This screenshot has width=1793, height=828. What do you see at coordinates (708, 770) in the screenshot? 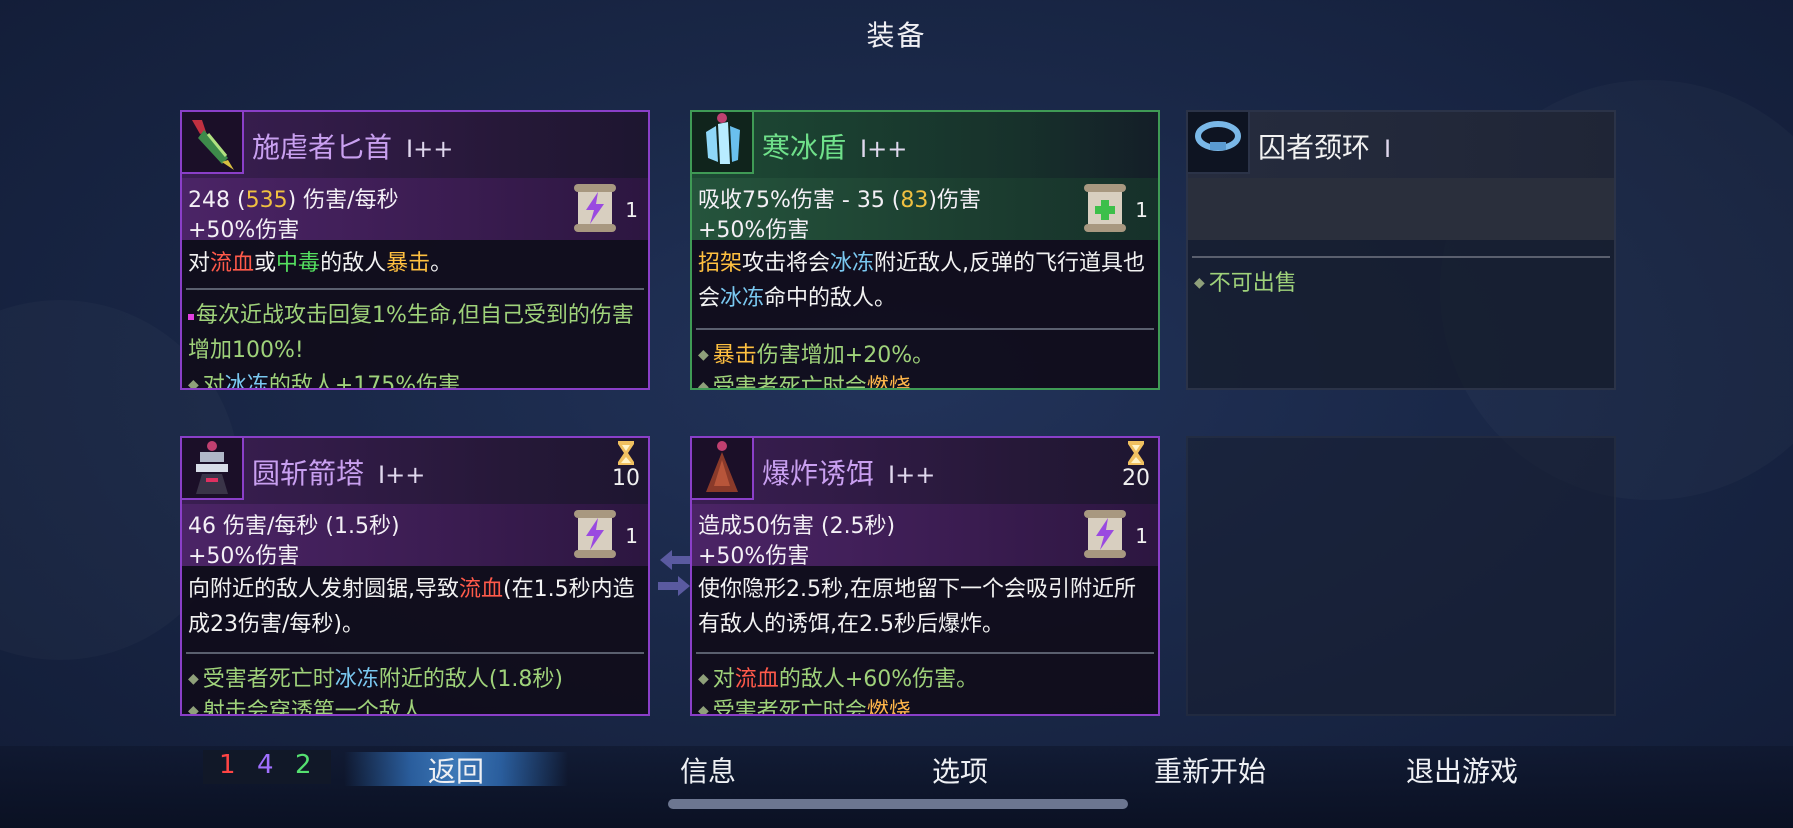
I see `info-button: 信息` at bounding box center [708, 770].